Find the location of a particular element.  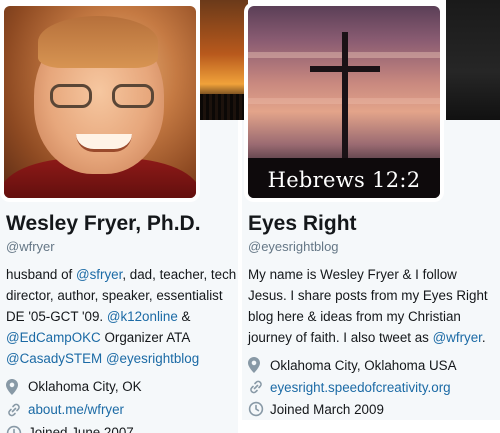

bio-text: blog here & ideas from my Christian is located at coordinates (354, 316).